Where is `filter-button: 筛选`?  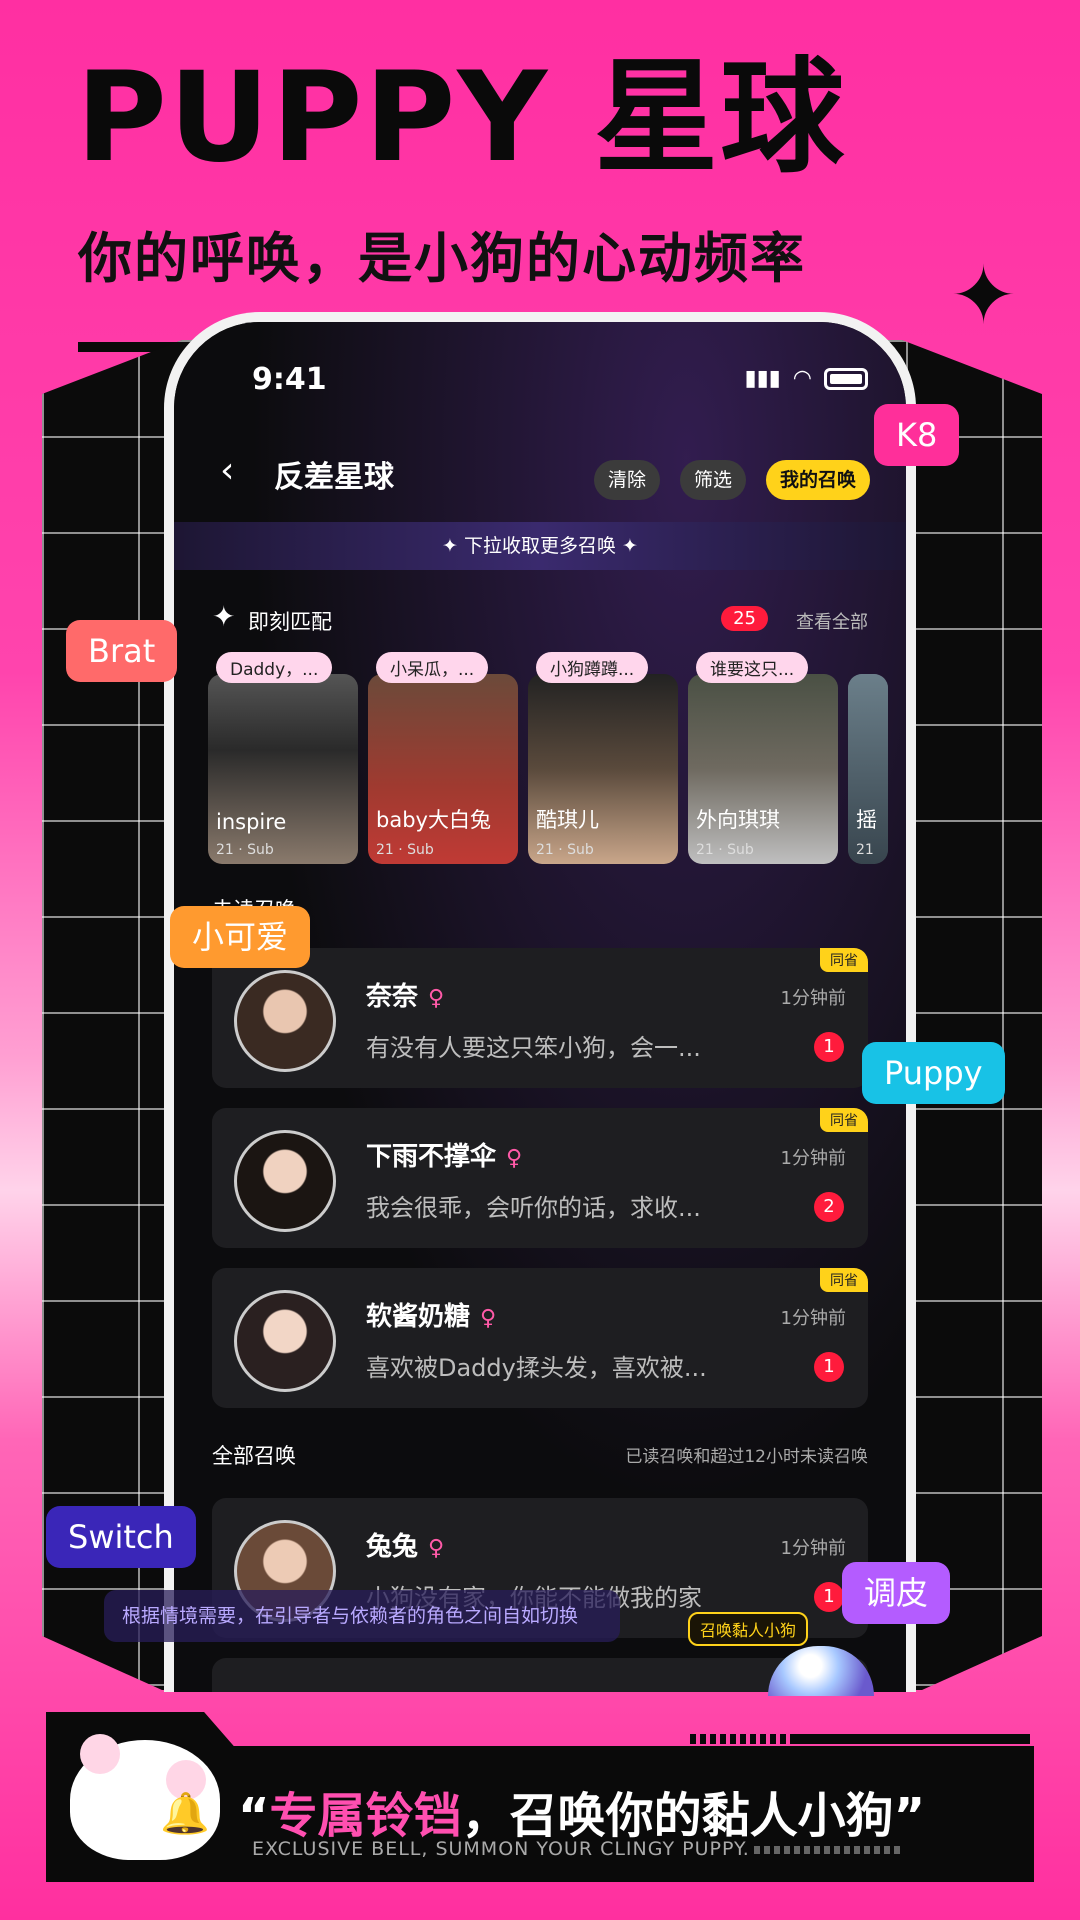 filter-button: 筛选 is located at coordinates (713, 480).